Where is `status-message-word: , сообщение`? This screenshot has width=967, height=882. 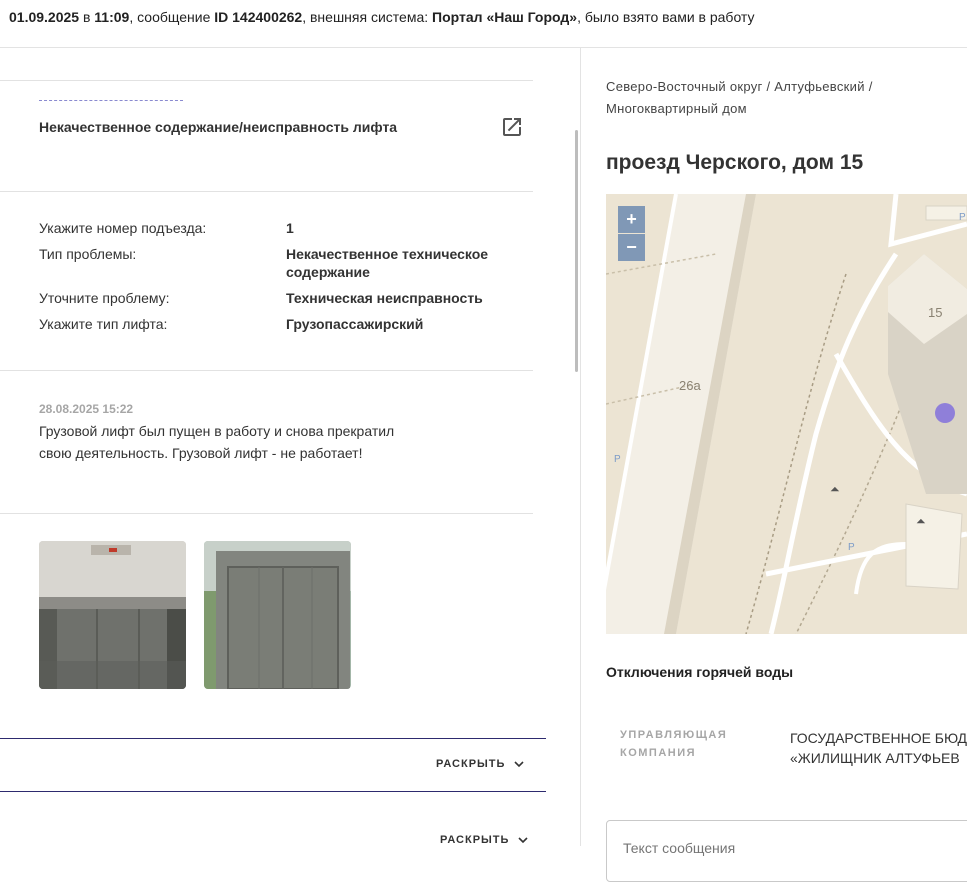 status-message-word: , сообщение is located at coordinates (170, 17).